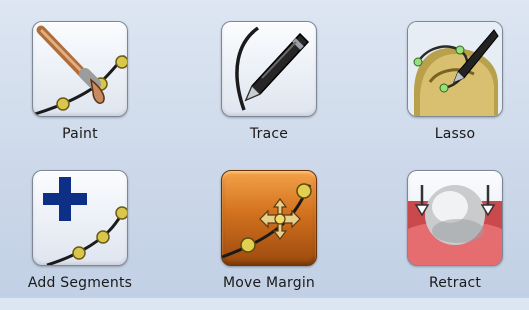 The height and width of the screenshot is (310, 529). What do you see at coordinates (80, 134) in the screenshot?
I see `paint-label: Paint` at bounding box center [80, 134].